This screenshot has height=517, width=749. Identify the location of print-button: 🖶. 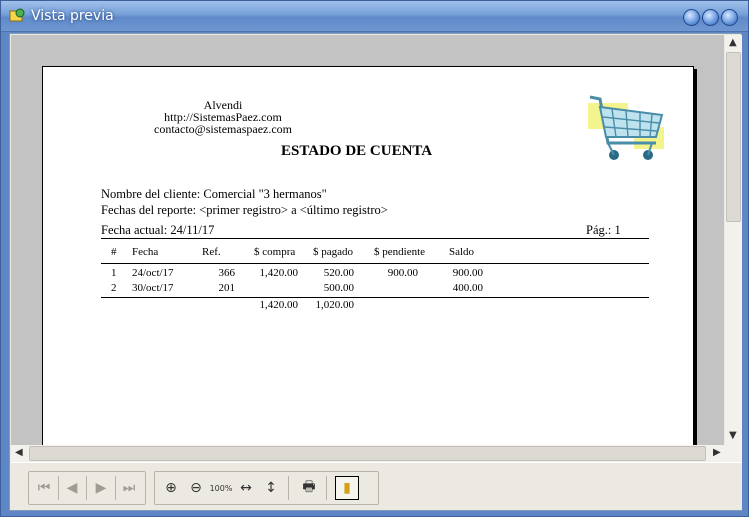
(309, 488).